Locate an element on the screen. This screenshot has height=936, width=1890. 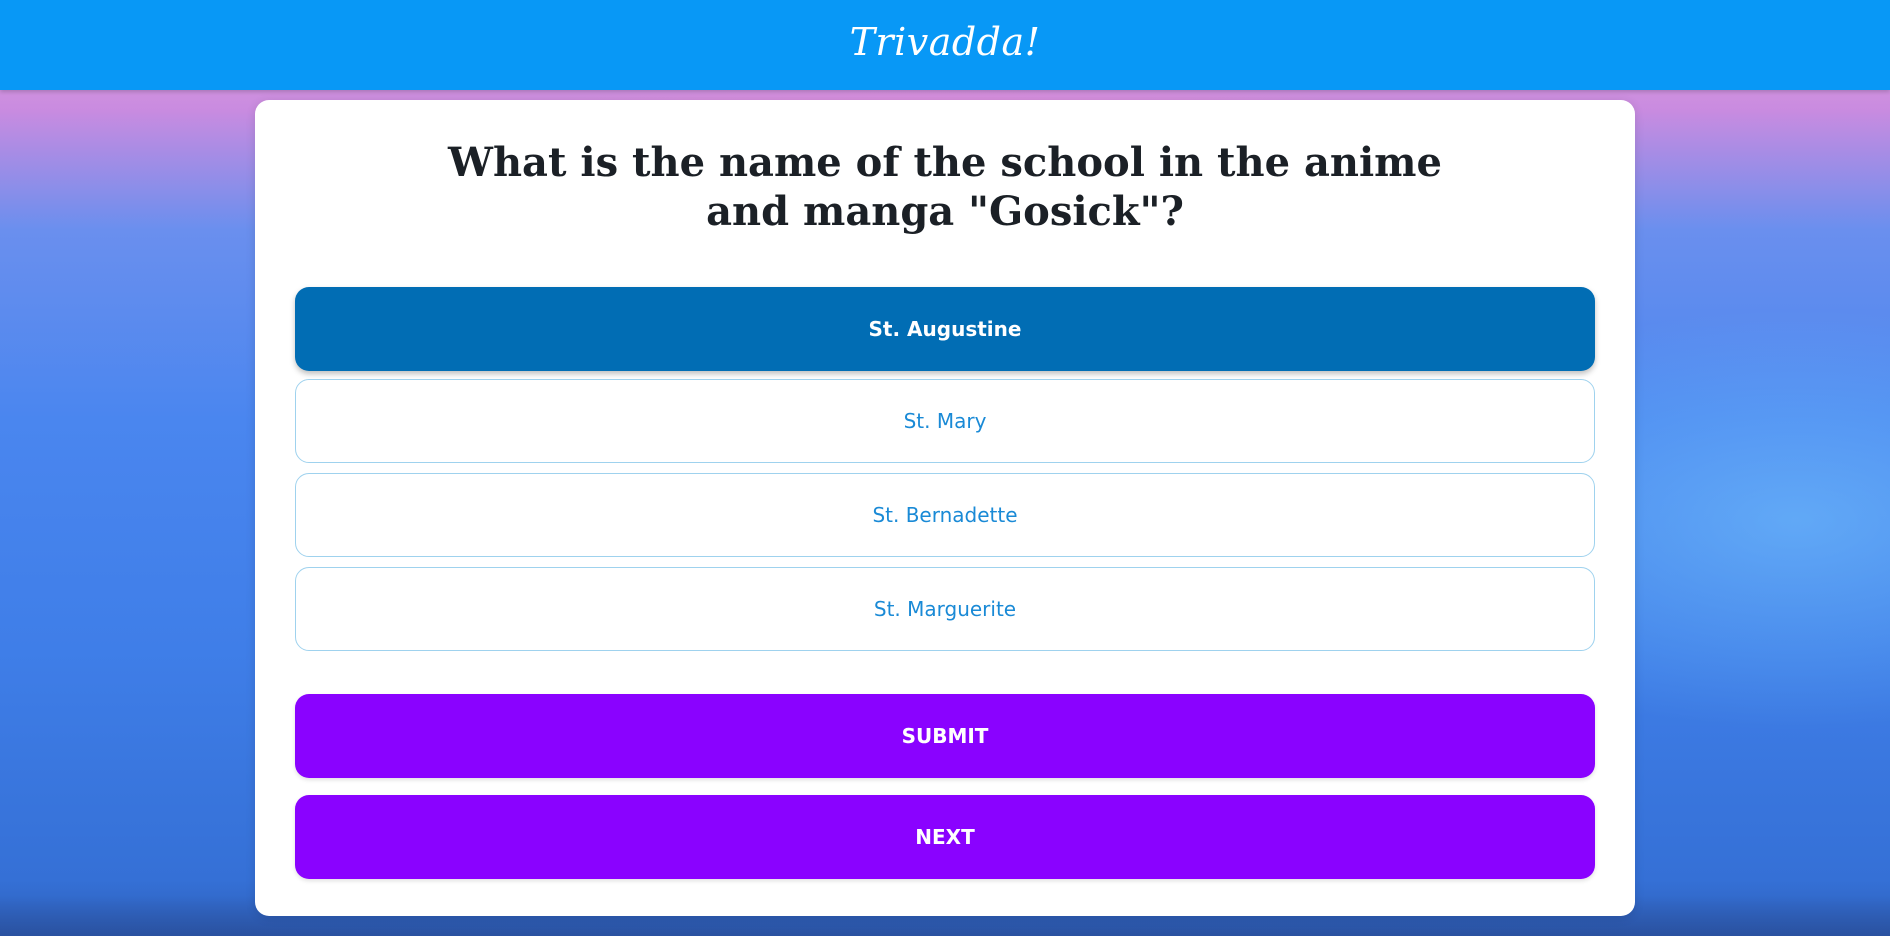
answer-option-4: St. Marguerite is located at coordinates (945, 609).